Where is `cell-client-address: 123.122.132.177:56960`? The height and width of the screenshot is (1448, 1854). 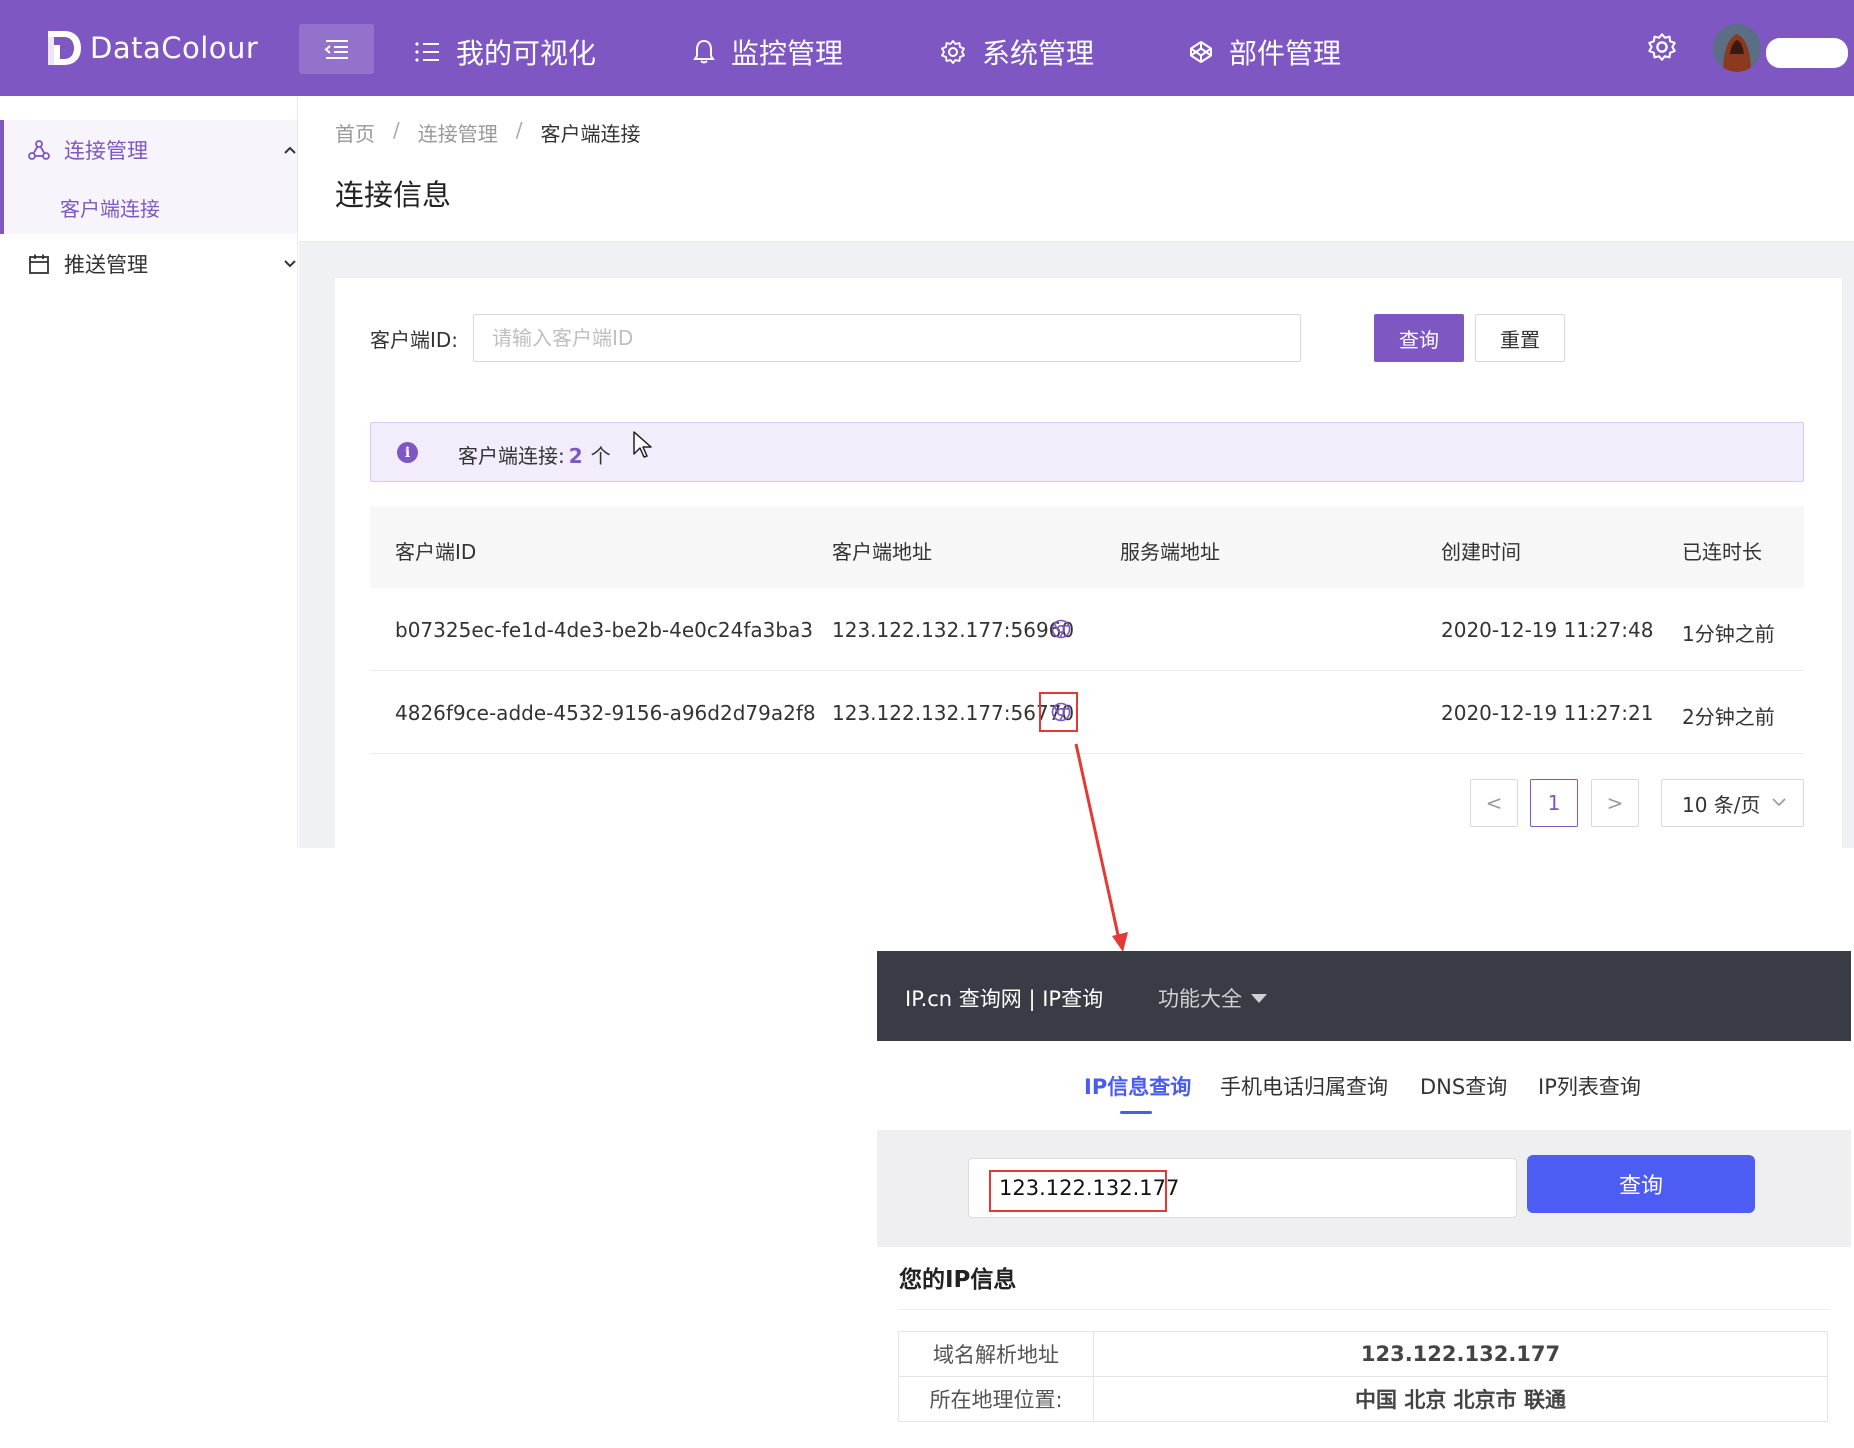
cell-client-address: 123.122.132.177:56960 is located at coordinates (953, 630).